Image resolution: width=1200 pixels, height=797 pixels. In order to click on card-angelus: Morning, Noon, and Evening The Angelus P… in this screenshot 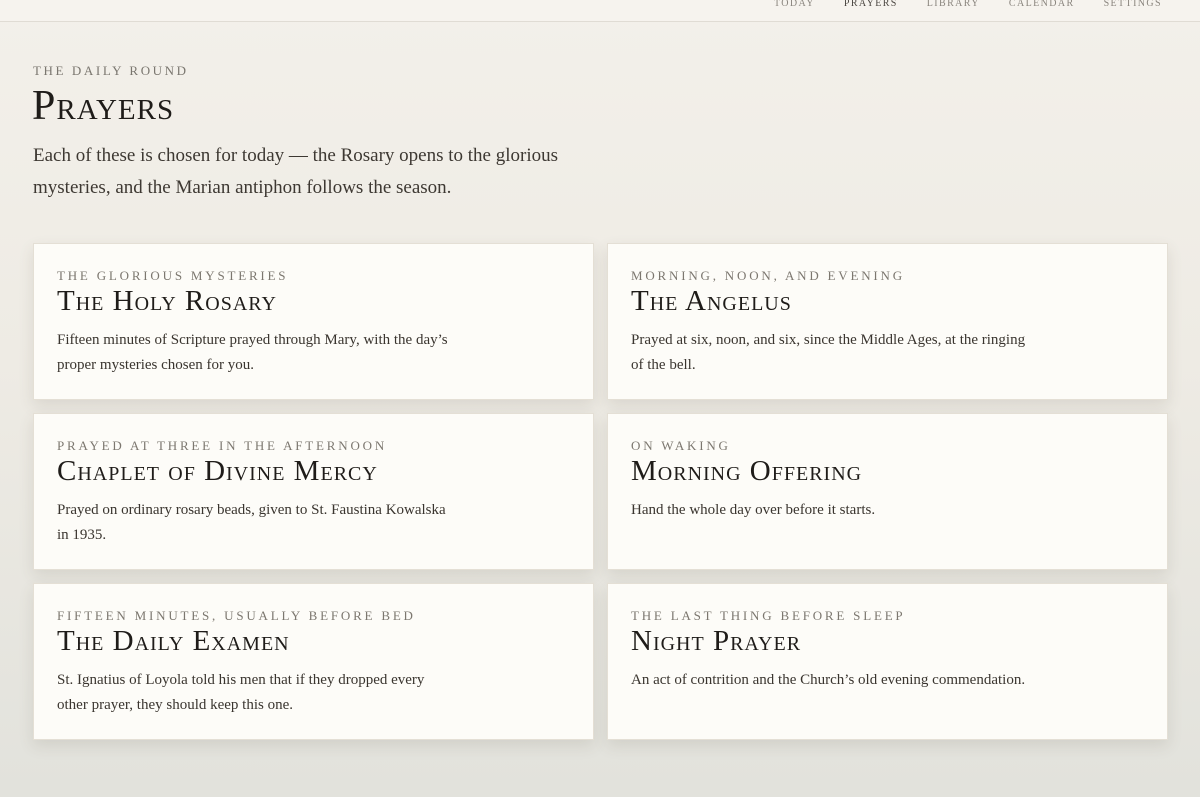, I will do `click(887, 321)`.